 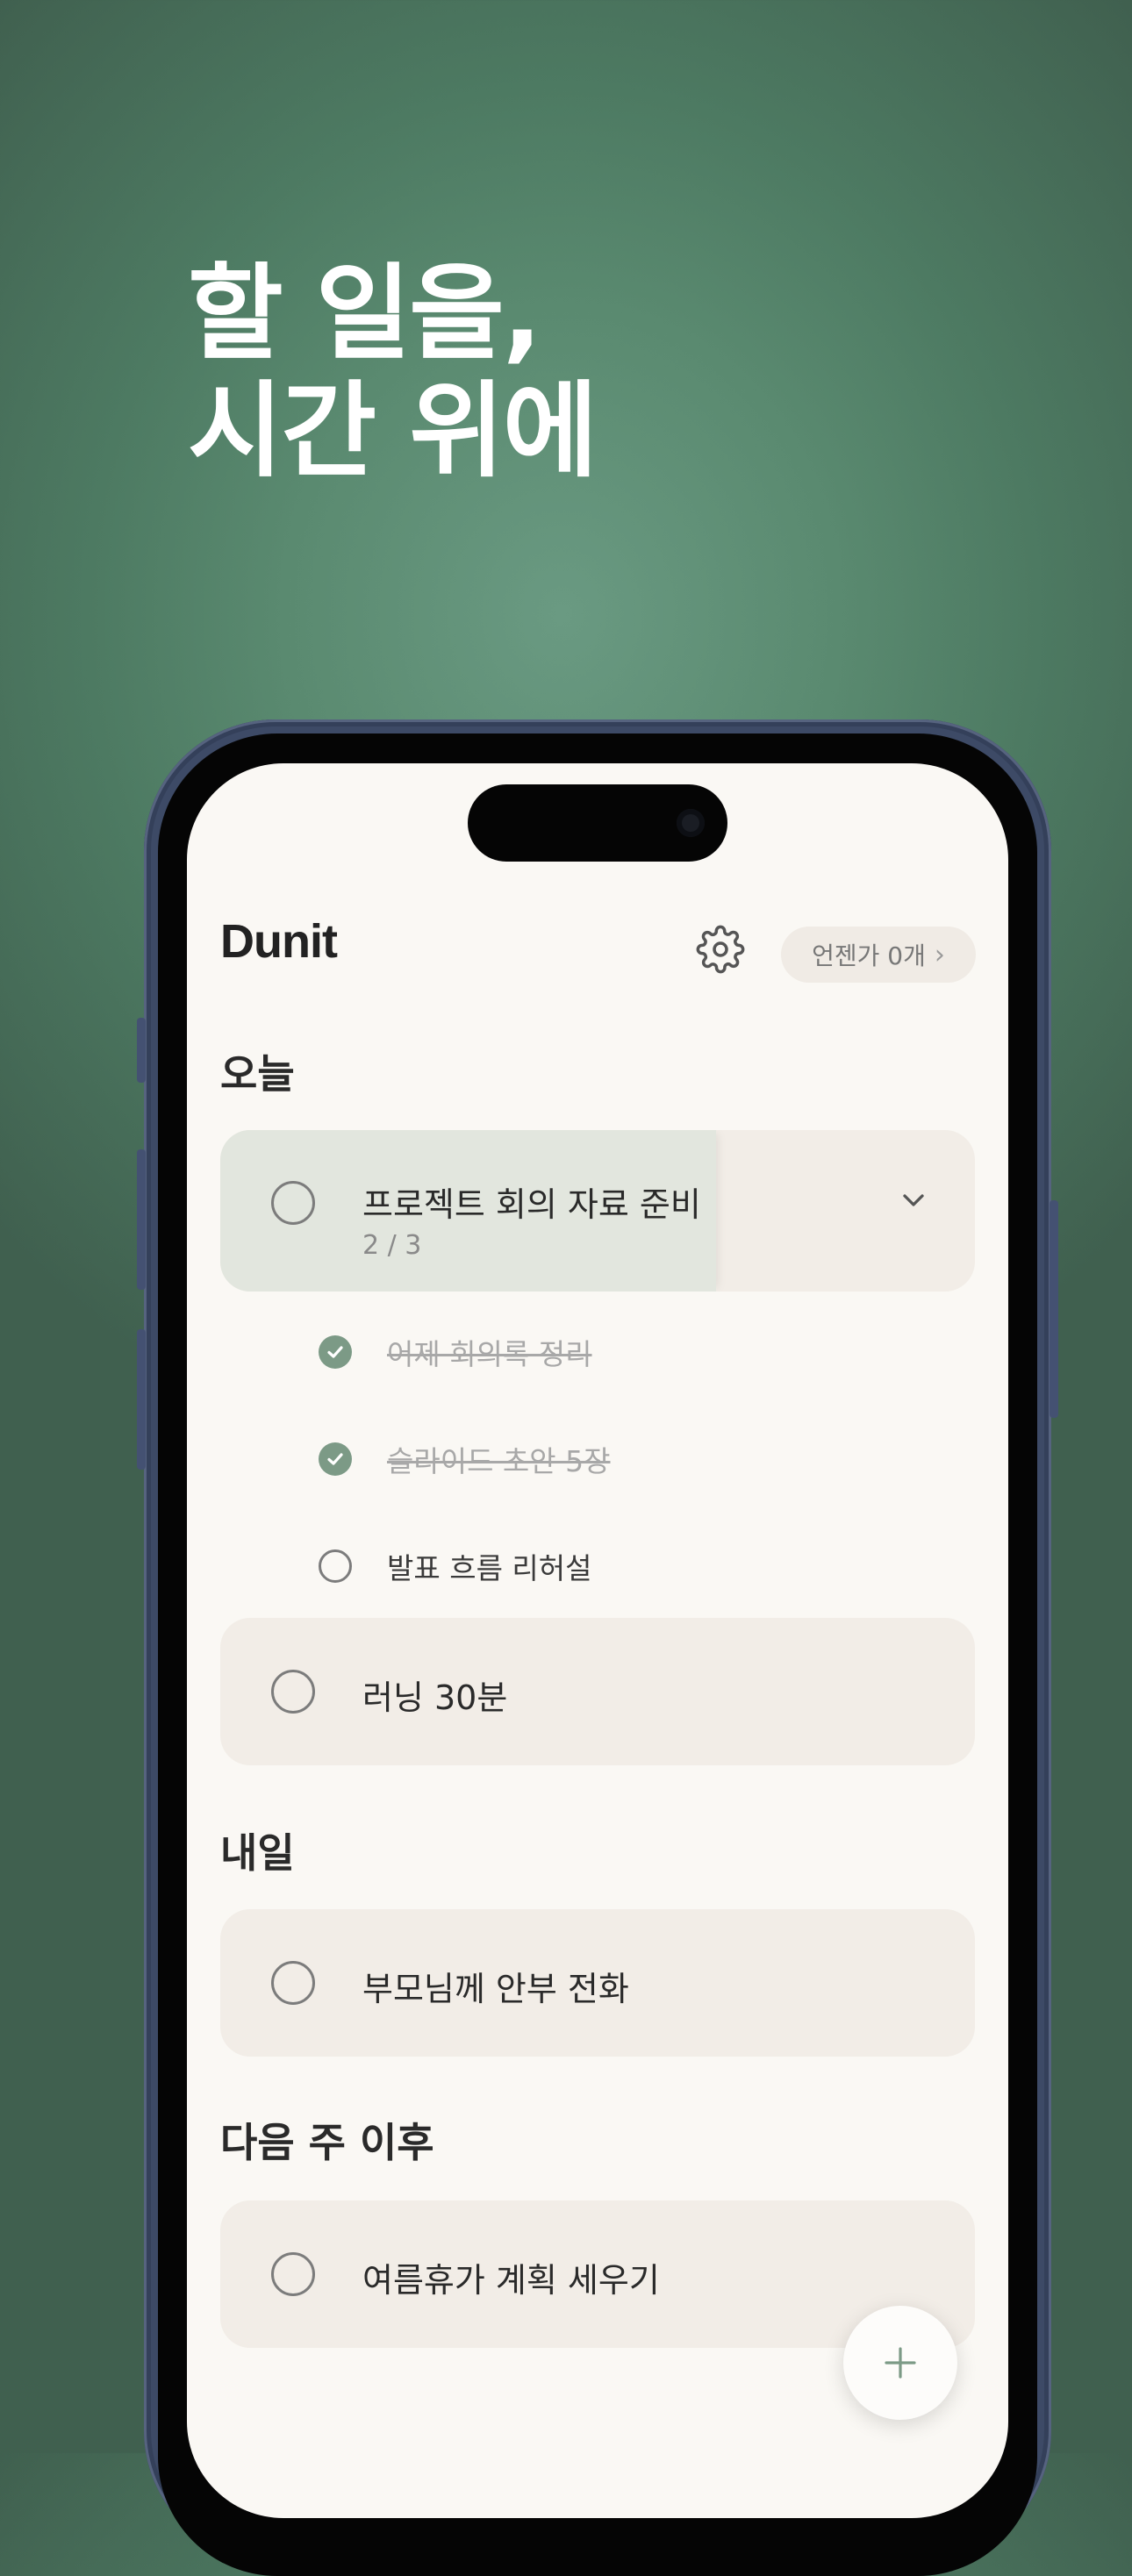 I want to click on gear-icon, so click(x=720, y=949).